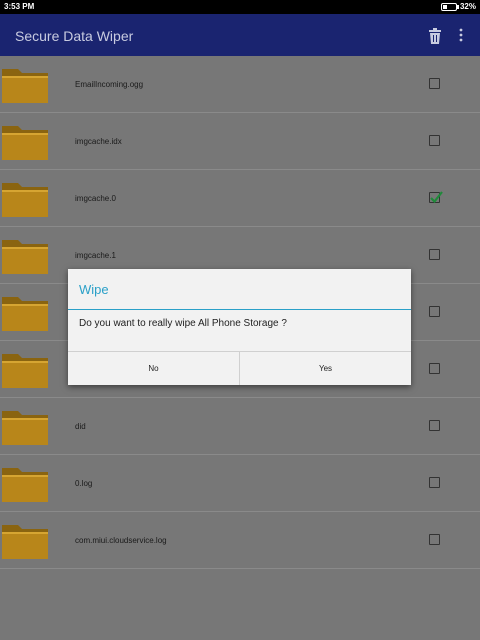  What do you see at coordinates (240, 7) in the screenshot?
I see `status-bar: 3:53 PM 32%` at bounding box center [240, 7].